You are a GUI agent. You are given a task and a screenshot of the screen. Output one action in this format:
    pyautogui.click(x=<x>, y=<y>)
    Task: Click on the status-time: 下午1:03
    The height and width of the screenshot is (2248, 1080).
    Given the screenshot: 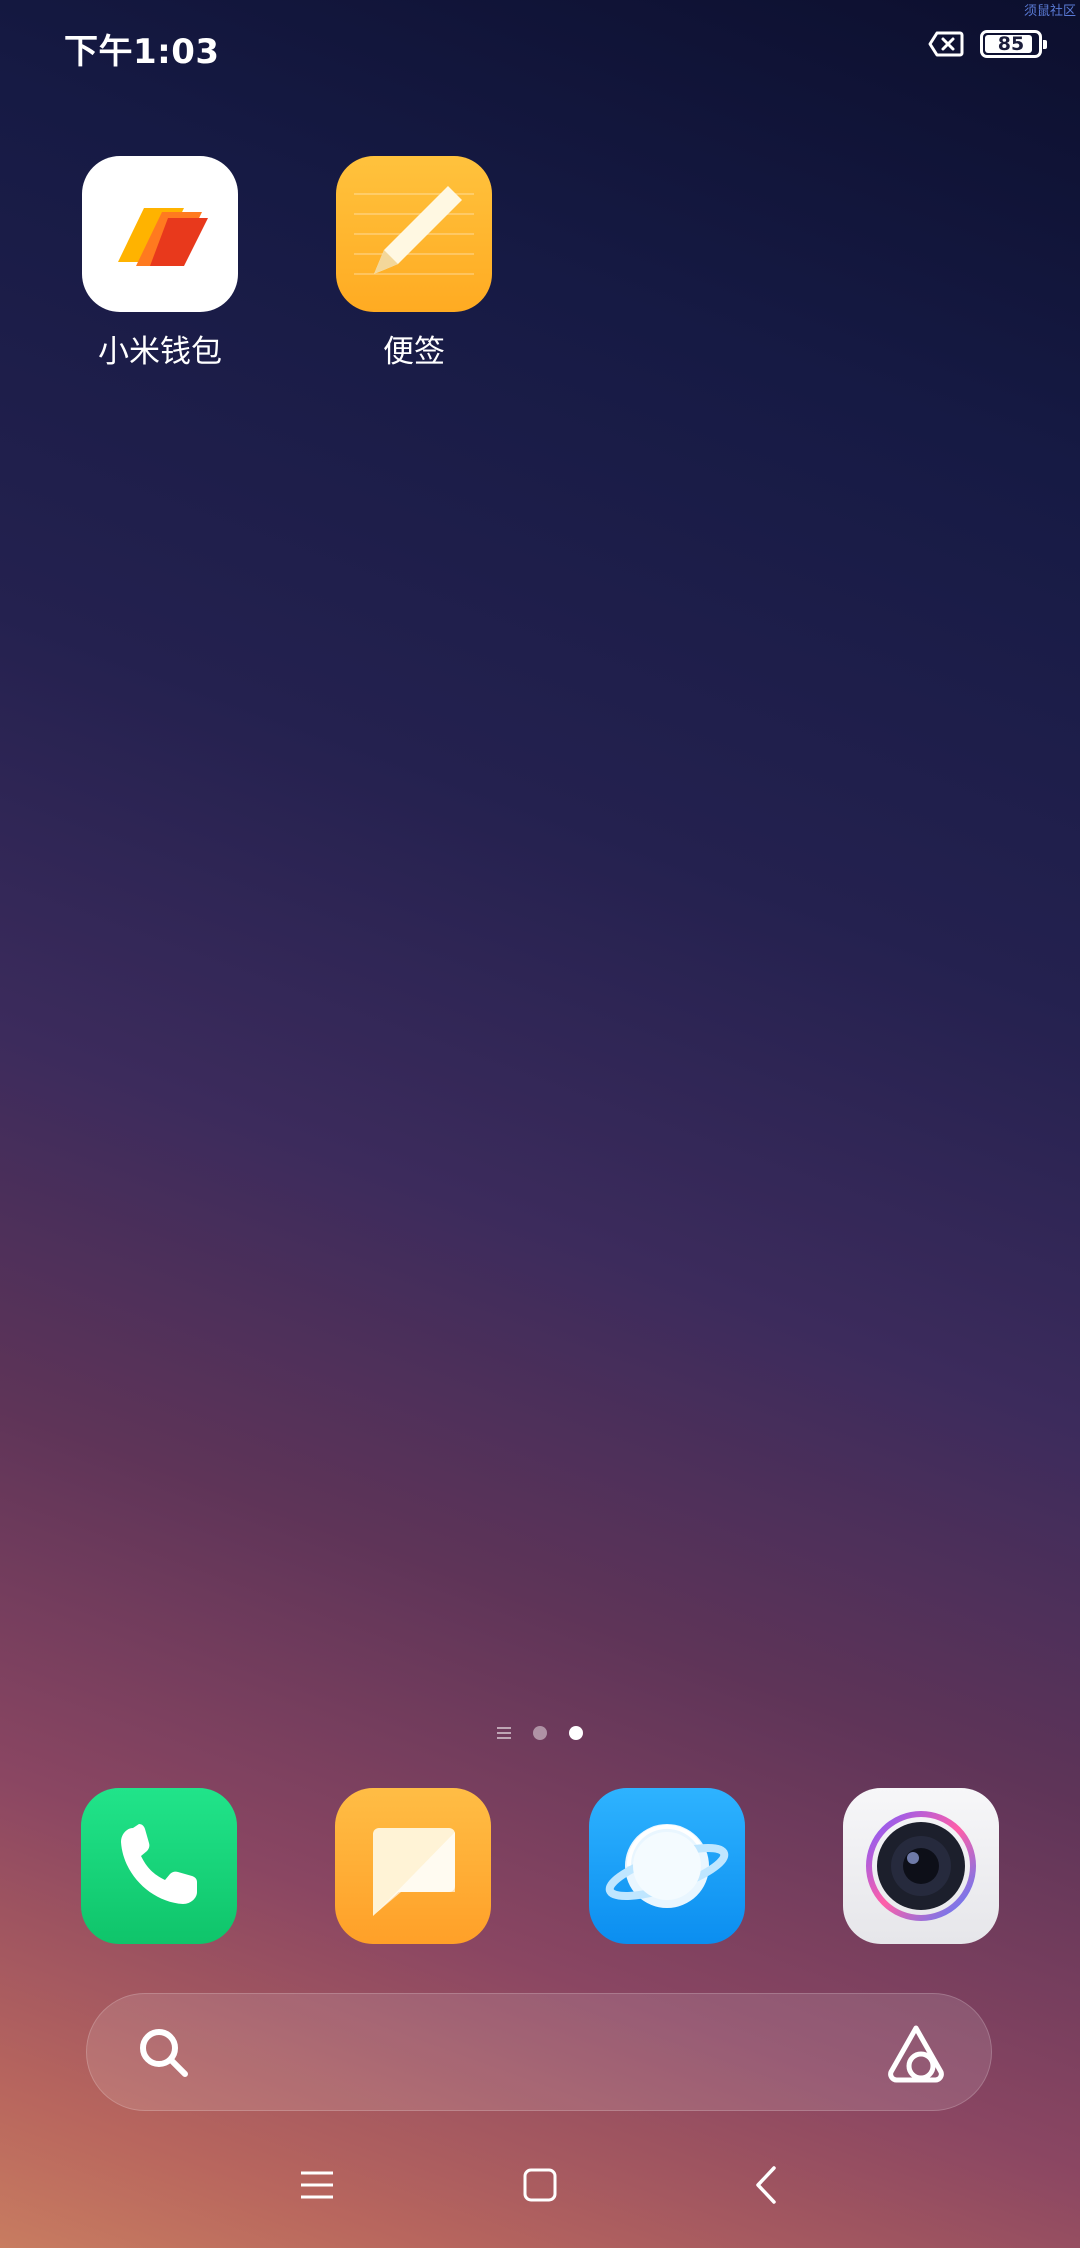 What is the action you would take?
    pyautogui.click(x=142, y=52)
    